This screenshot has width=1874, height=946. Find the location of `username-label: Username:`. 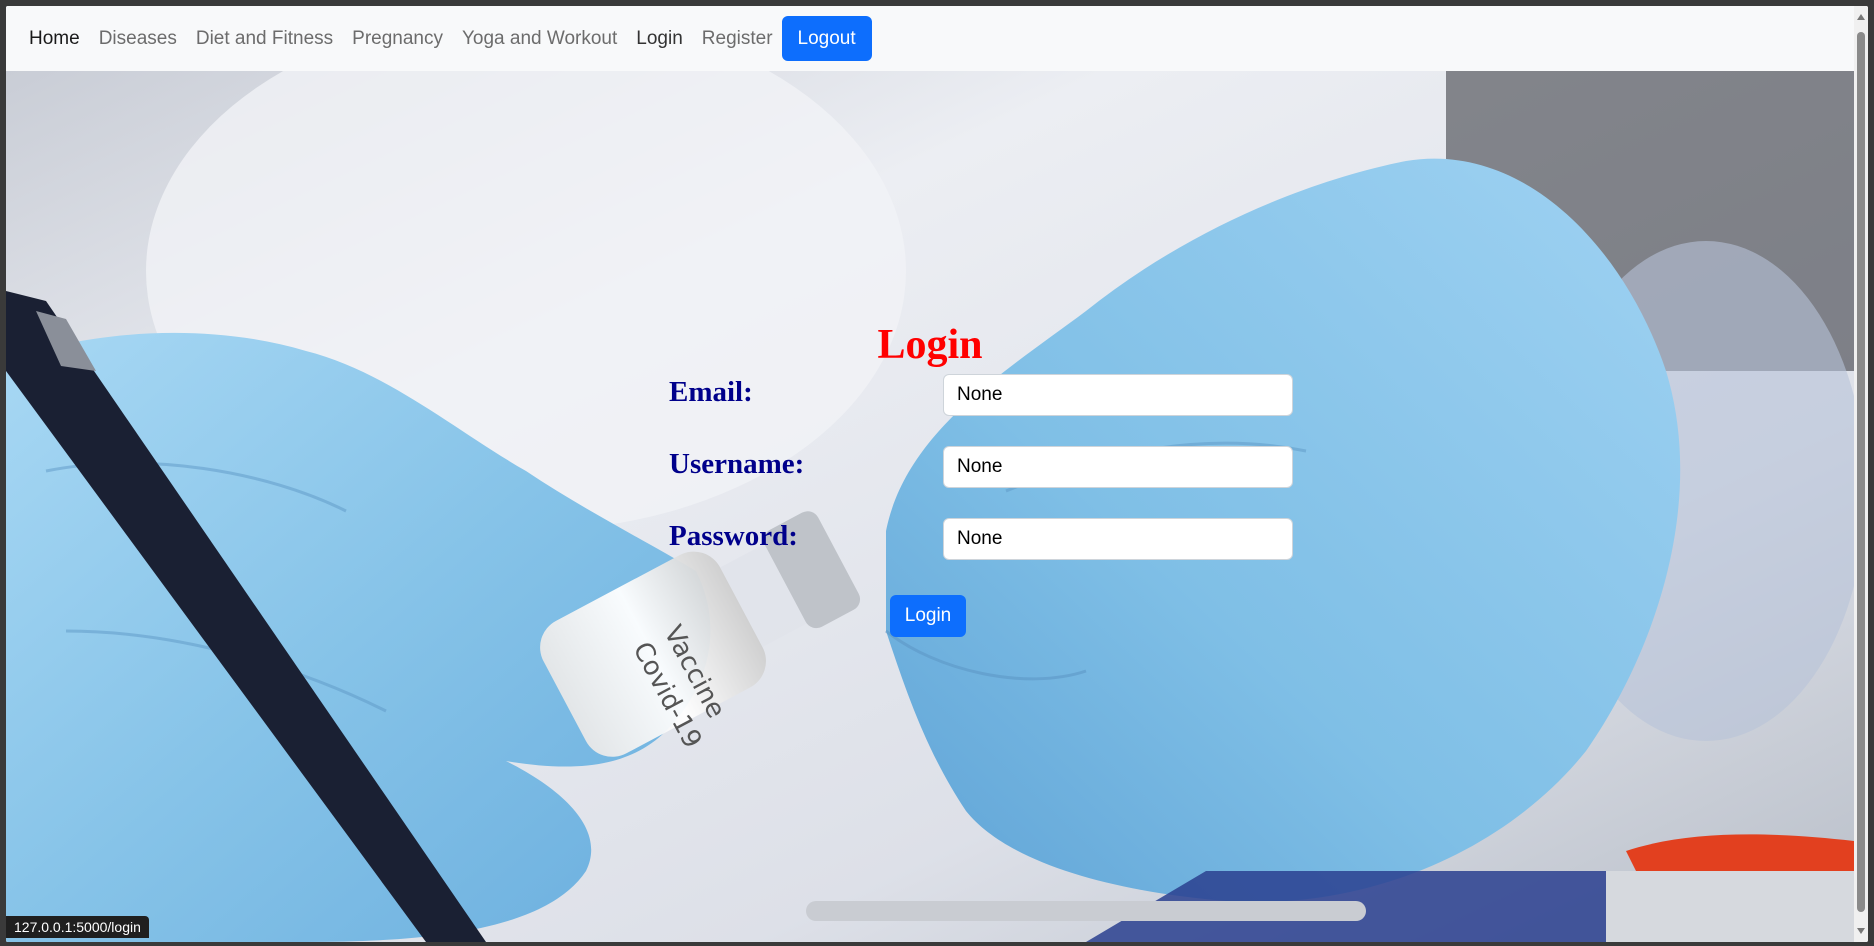

username-label: Username: is located at coordinates (737, 464).